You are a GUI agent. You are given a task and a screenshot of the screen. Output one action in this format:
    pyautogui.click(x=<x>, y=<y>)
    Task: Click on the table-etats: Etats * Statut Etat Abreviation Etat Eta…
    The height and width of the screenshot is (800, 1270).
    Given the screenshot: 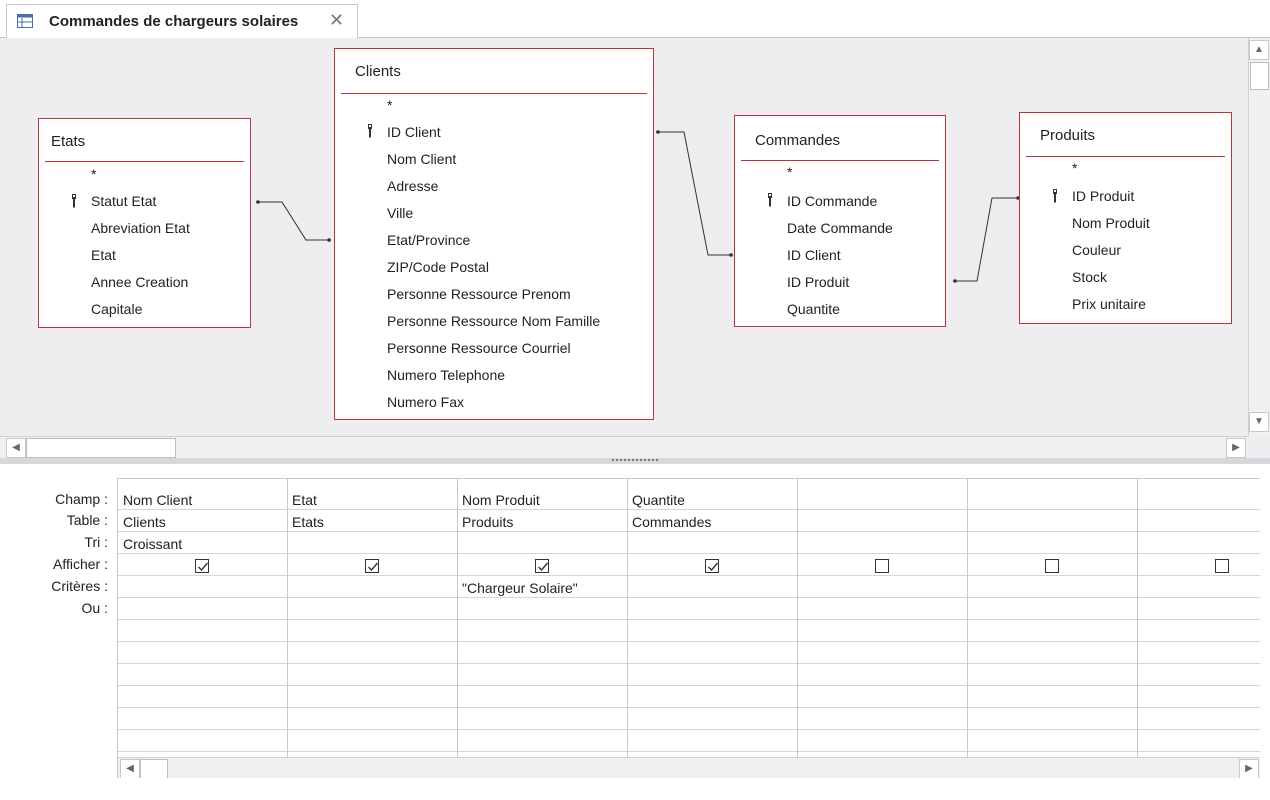 What is the action you would take?
    pyautogui.click(x=144, y=223)
    